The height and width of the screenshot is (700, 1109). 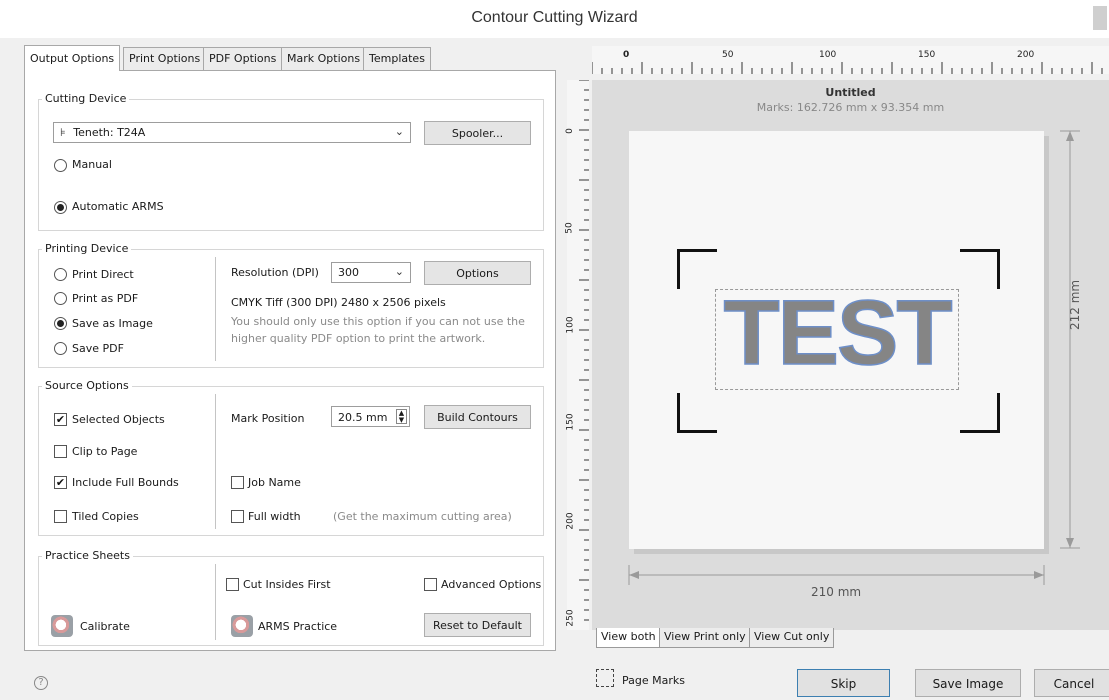 What do you see at coordinates (297, 626) in the screenshot?
I see `arms-practice-label: ARMS Practice` at bounding box center [297, 626].